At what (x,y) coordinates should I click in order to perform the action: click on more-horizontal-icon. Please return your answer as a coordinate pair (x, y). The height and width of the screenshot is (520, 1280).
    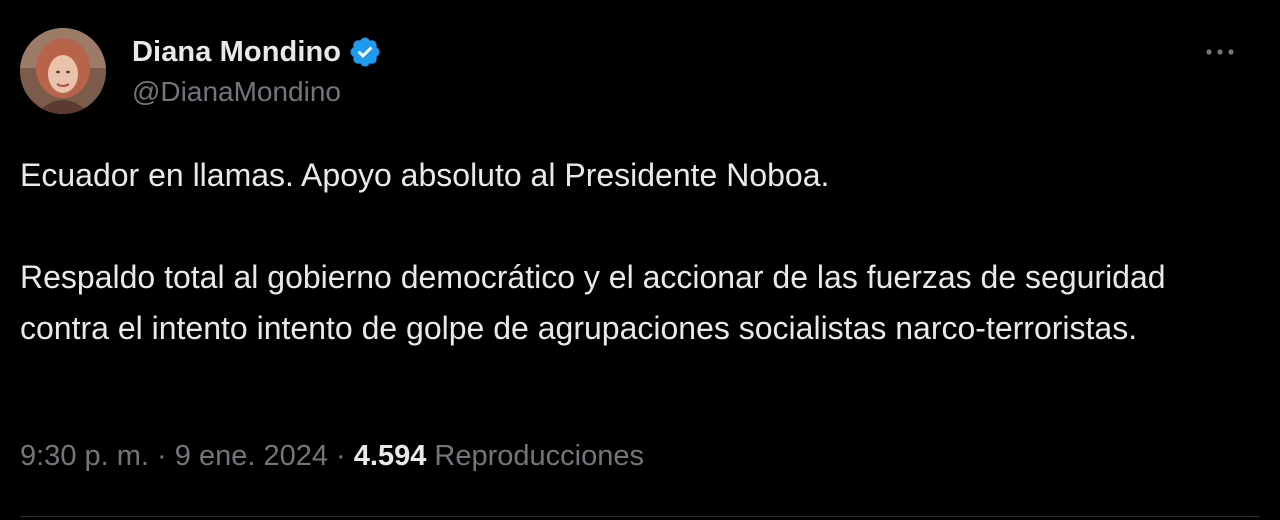
    Looking at the image, I should click on (1220, 52).